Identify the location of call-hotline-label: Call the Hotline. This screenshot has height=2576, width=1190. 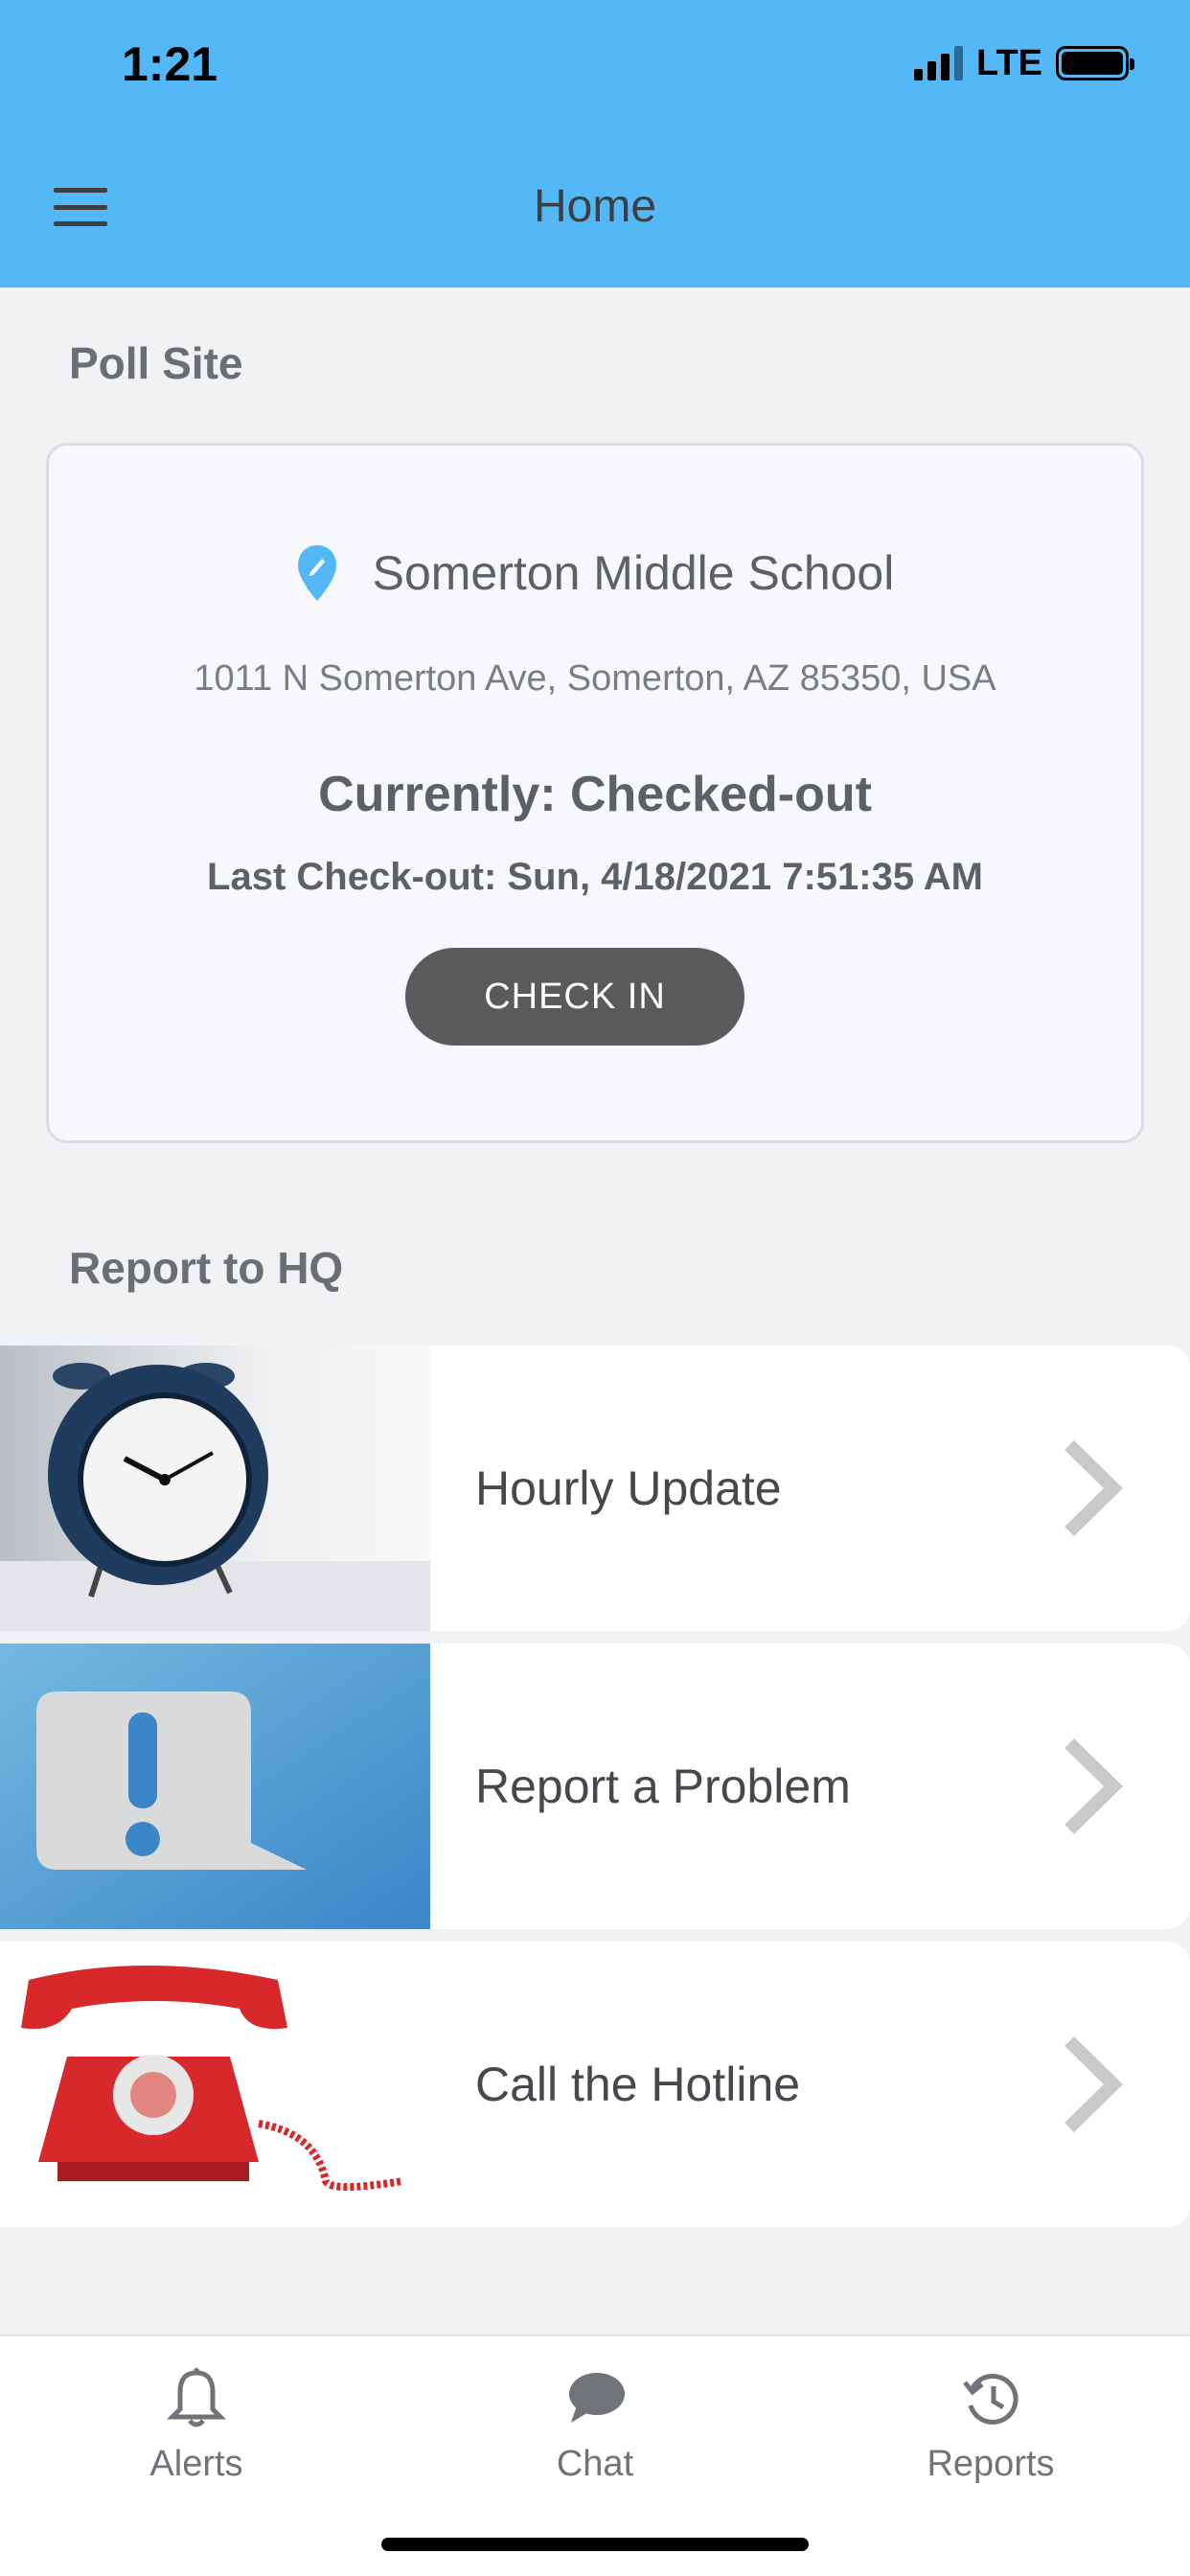
(638, 2084).